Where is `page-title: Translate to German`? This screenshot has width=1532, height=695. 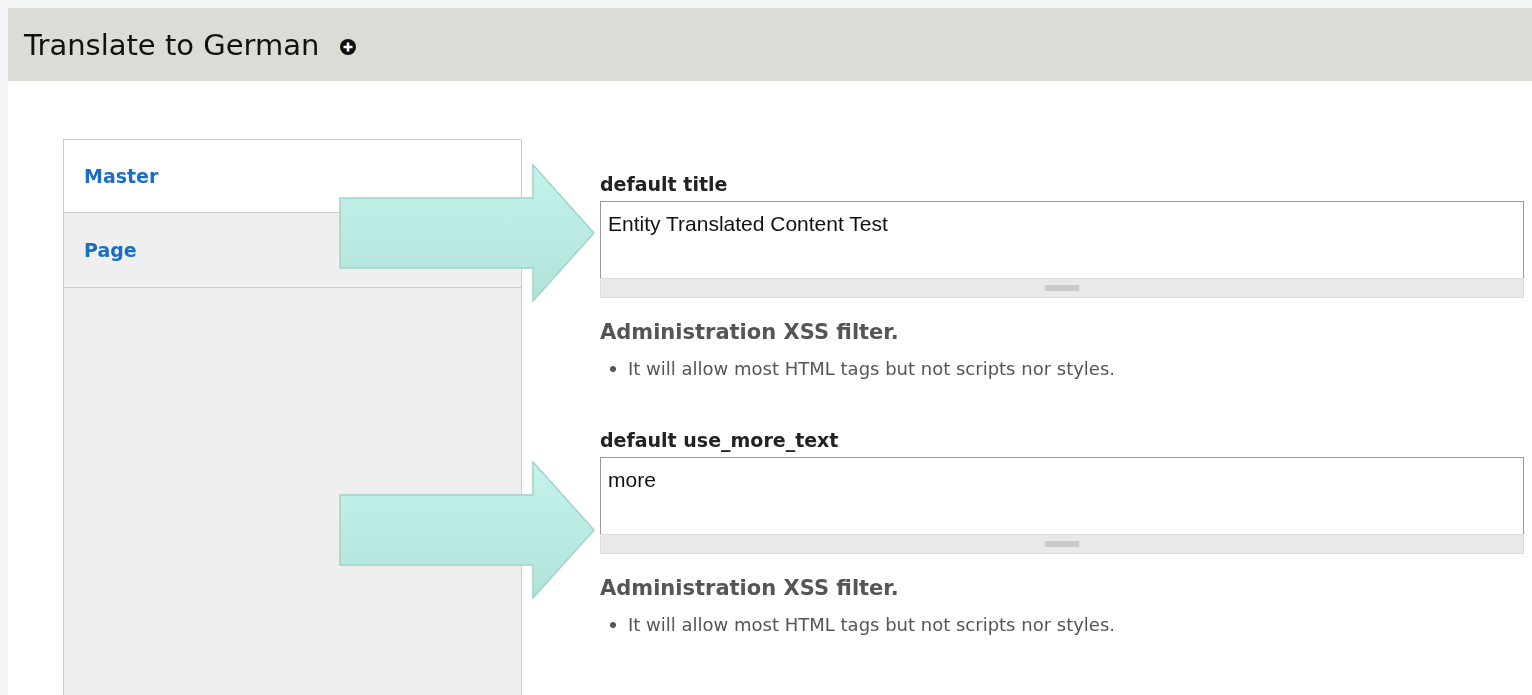 page-title: Translate to German is located at coordinates (172, 44).